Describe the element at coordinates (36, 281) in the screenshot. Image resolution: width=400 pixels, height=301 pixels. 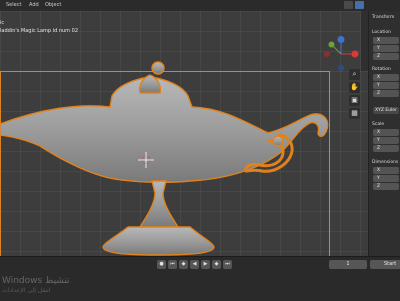
I see `activation-watermark: Windows تنشيط` at that location.